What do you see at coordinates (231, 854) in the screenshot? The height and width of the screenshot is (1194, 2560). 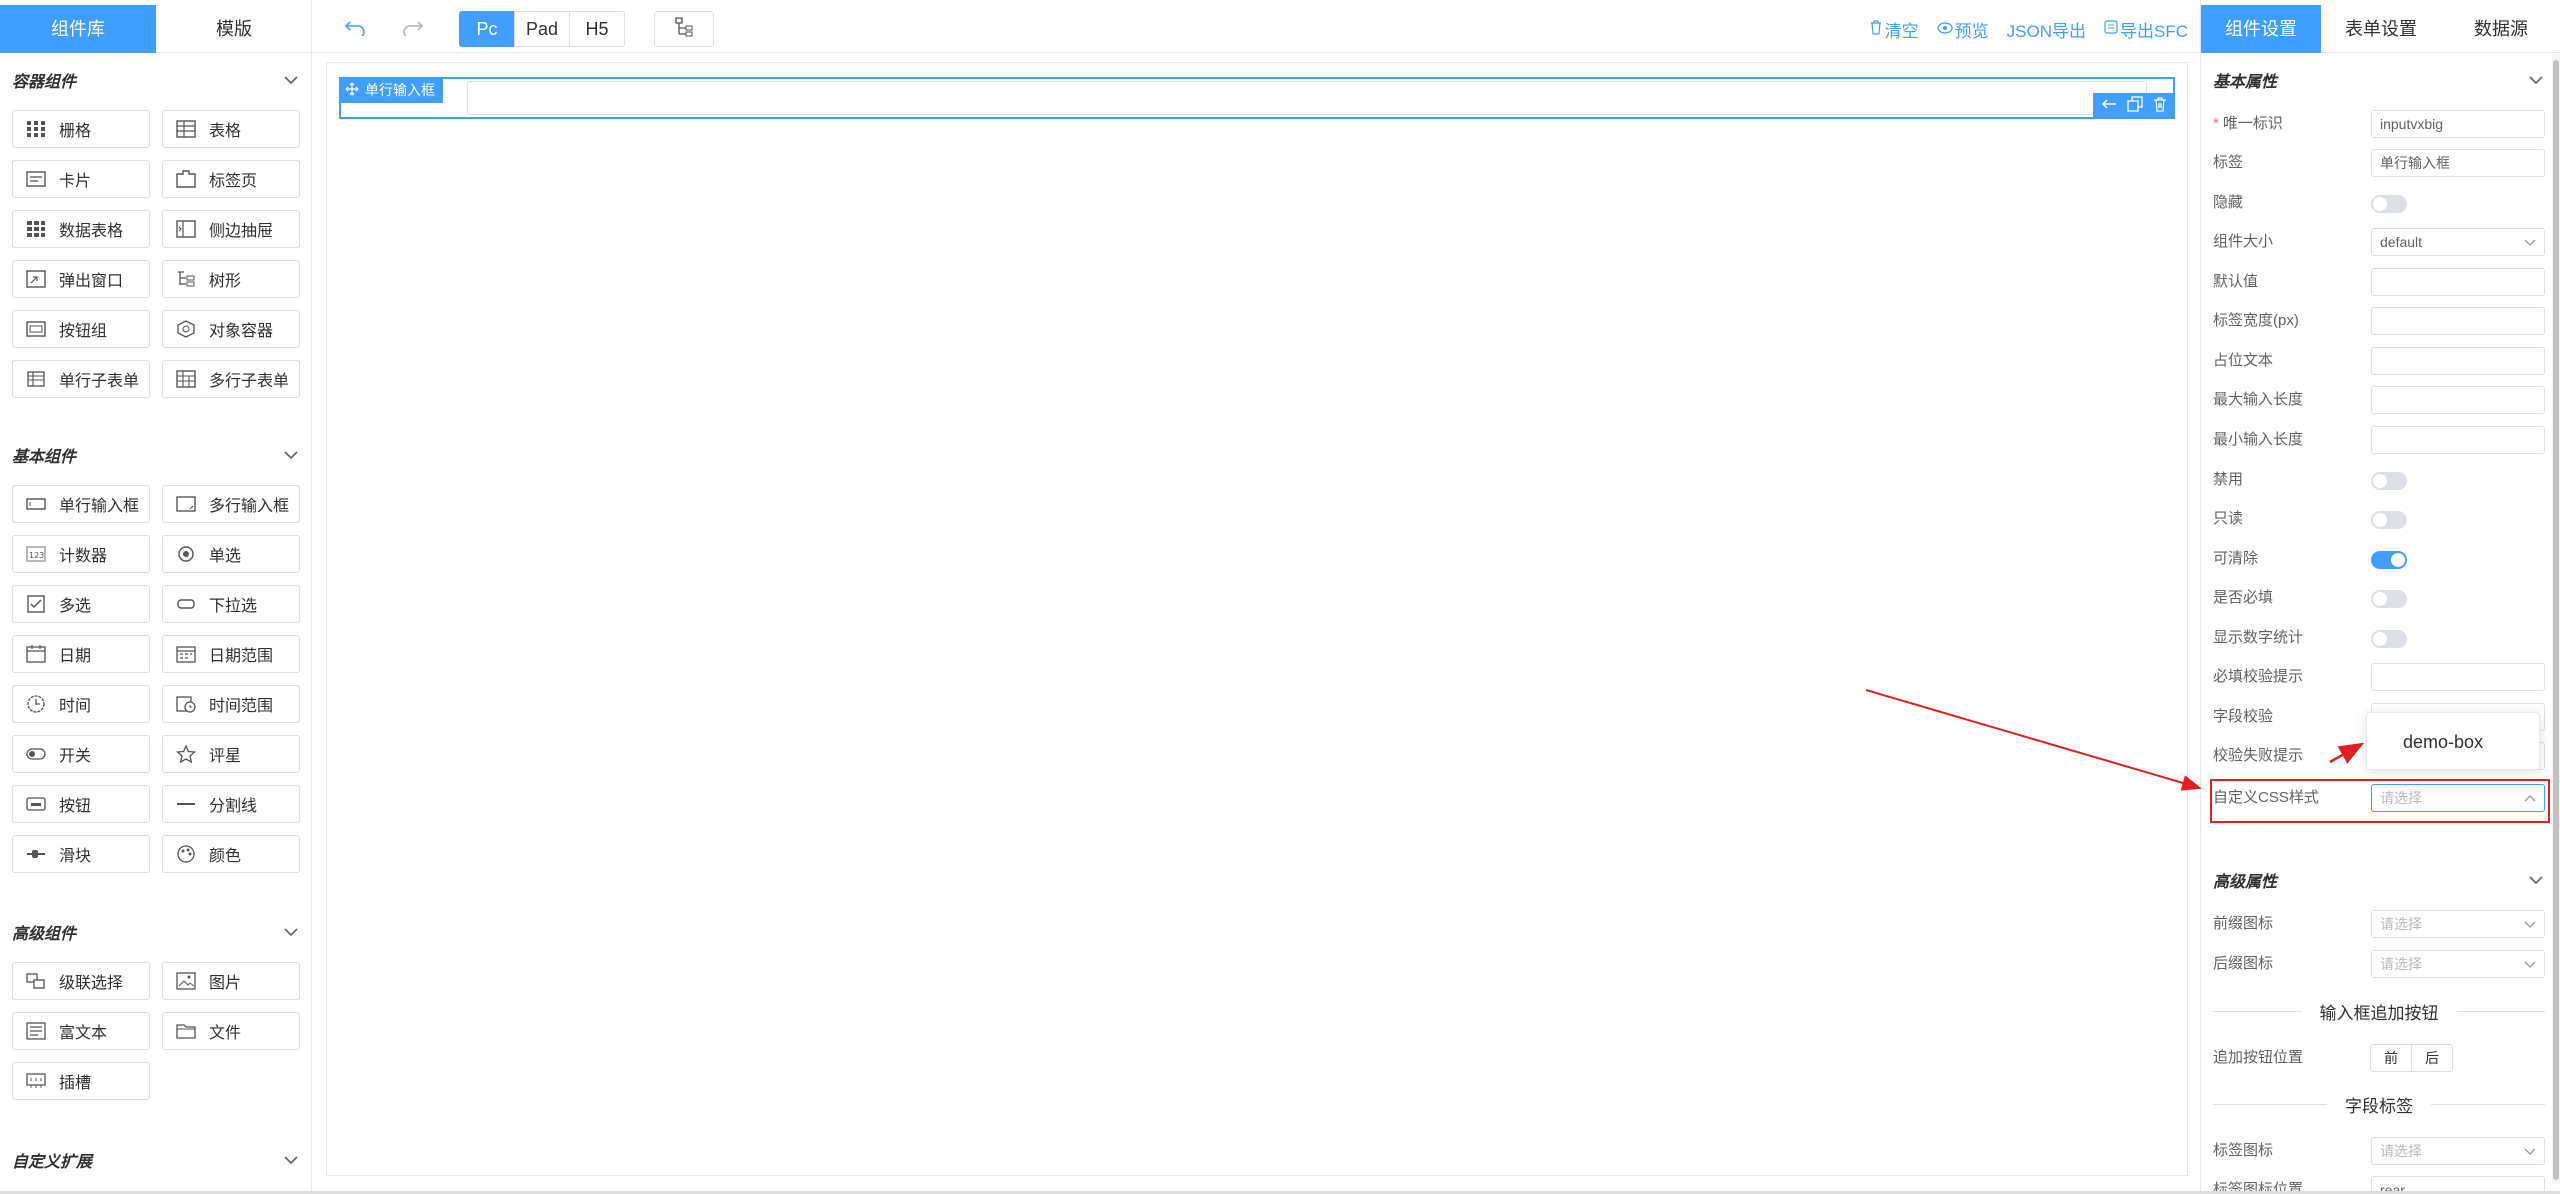 I see `widget-color: 颜色` at bounding box center [231, 854].